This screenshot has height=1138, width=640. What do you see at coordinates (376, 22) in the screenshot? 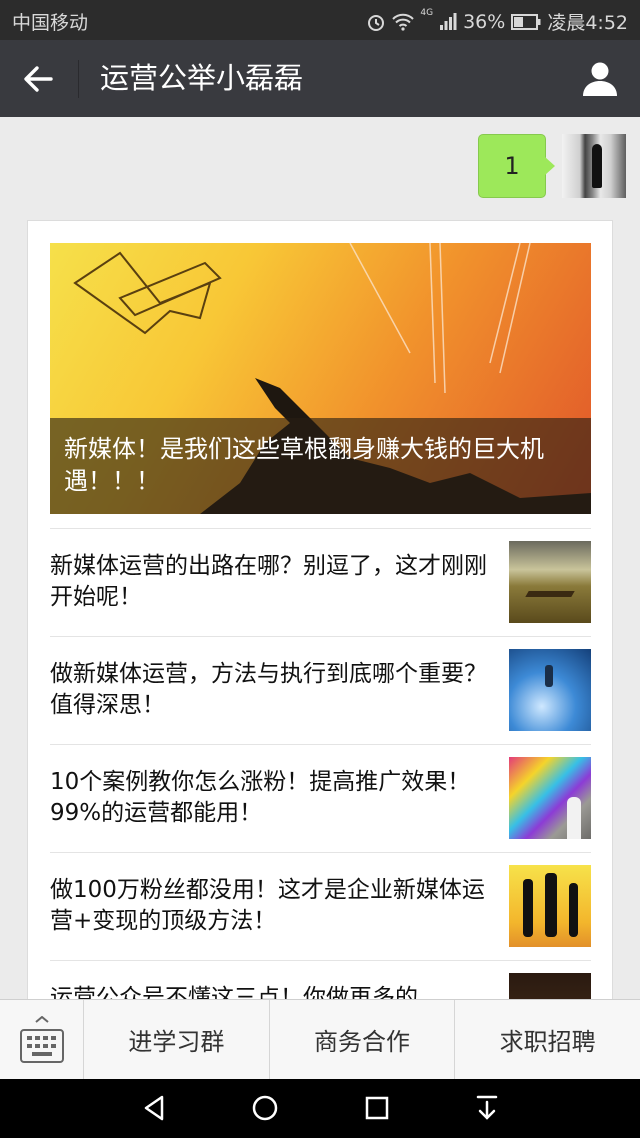
I see `alarm-icon` at bounding box center [376, 22].